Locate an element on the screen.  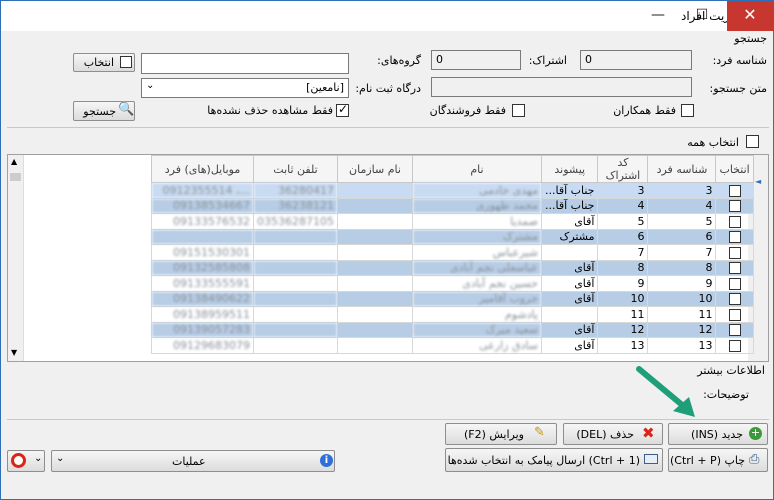
delete-button: ✖ (DEL) حذف is located at coordinates (613, 434).